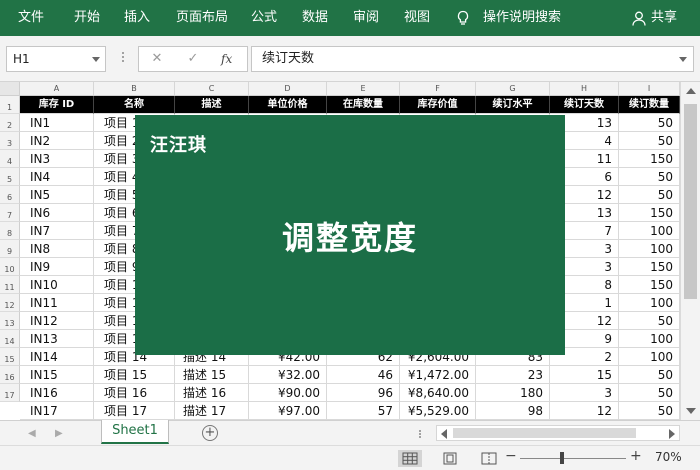 The height and width of the screenshot is (470, 700). What do you see at coordinates (87, 18) in the screenshot?
I see `tab-home: 开始` at bounding box center [87, 18].